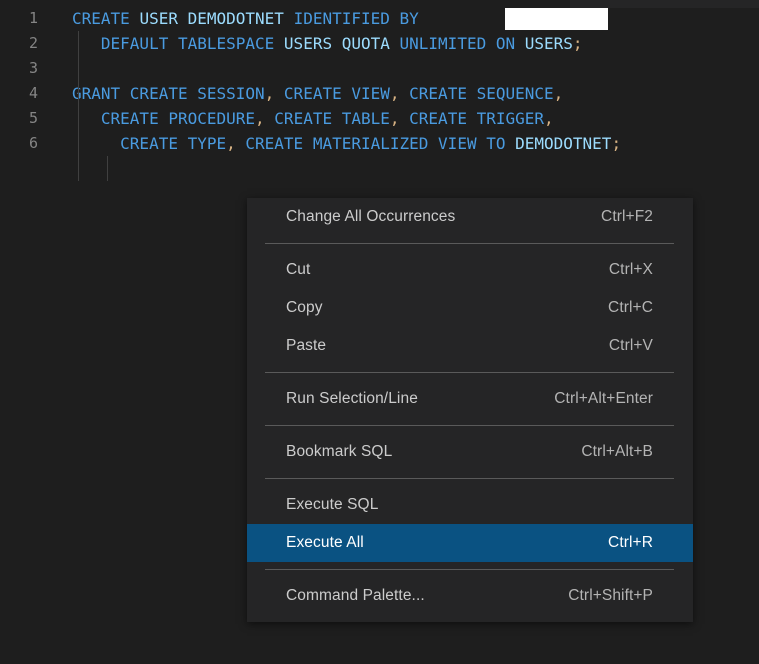  What do you see at coordinates (379, 68) in the screenshot?
I see `code-line: 3` at bounding box center [379, 68].